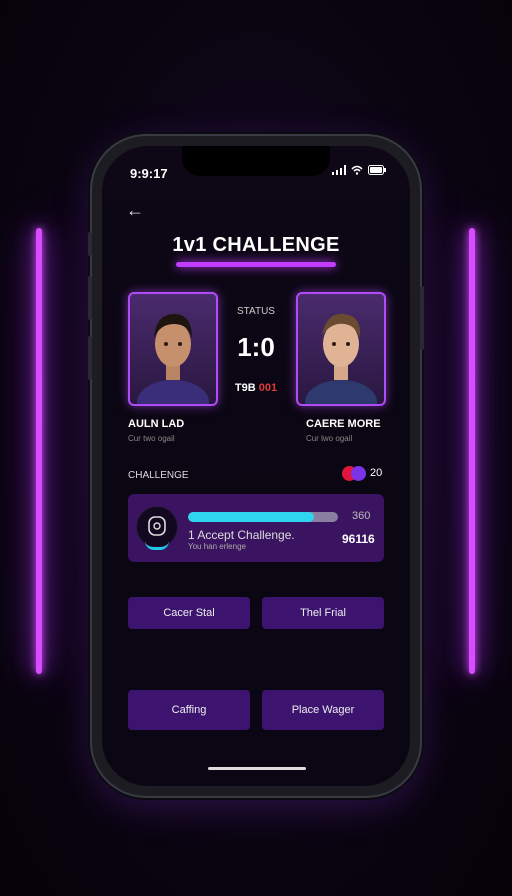 The width and height of the screenshot is (512, 896). Describe the element at coordinates (217, 546) in the screenshot. I see `card-subtitle: You han erlenge` at that location.